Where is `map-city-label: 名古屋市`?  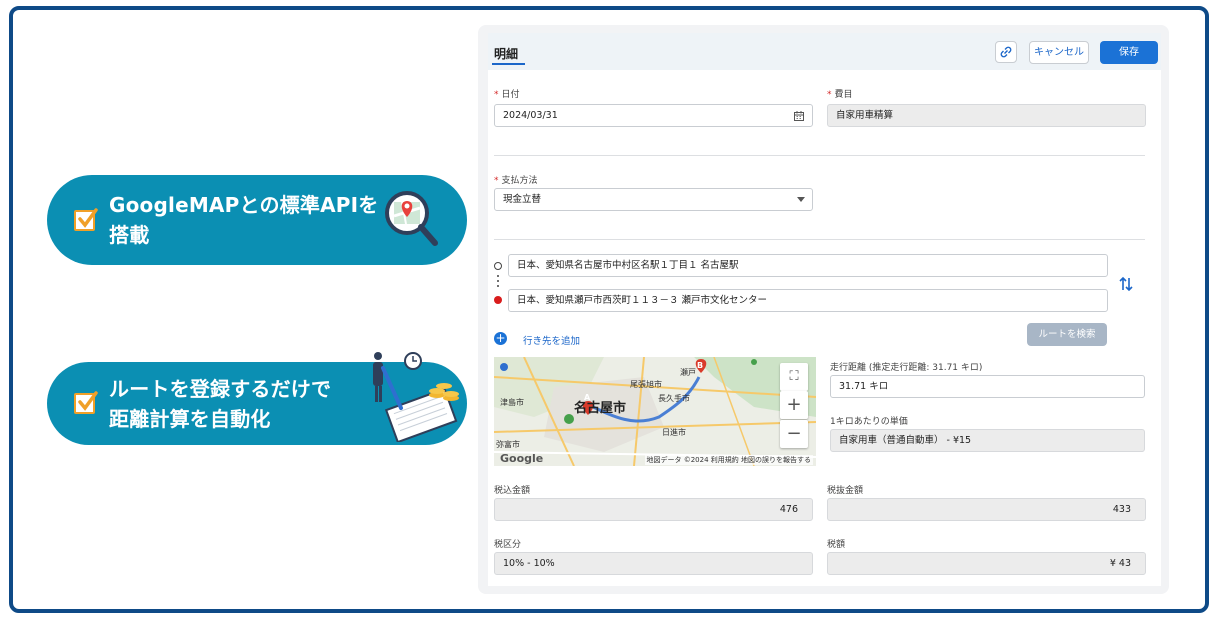 map-city-label: 名古屋市 is located at coordinates (600, 408).